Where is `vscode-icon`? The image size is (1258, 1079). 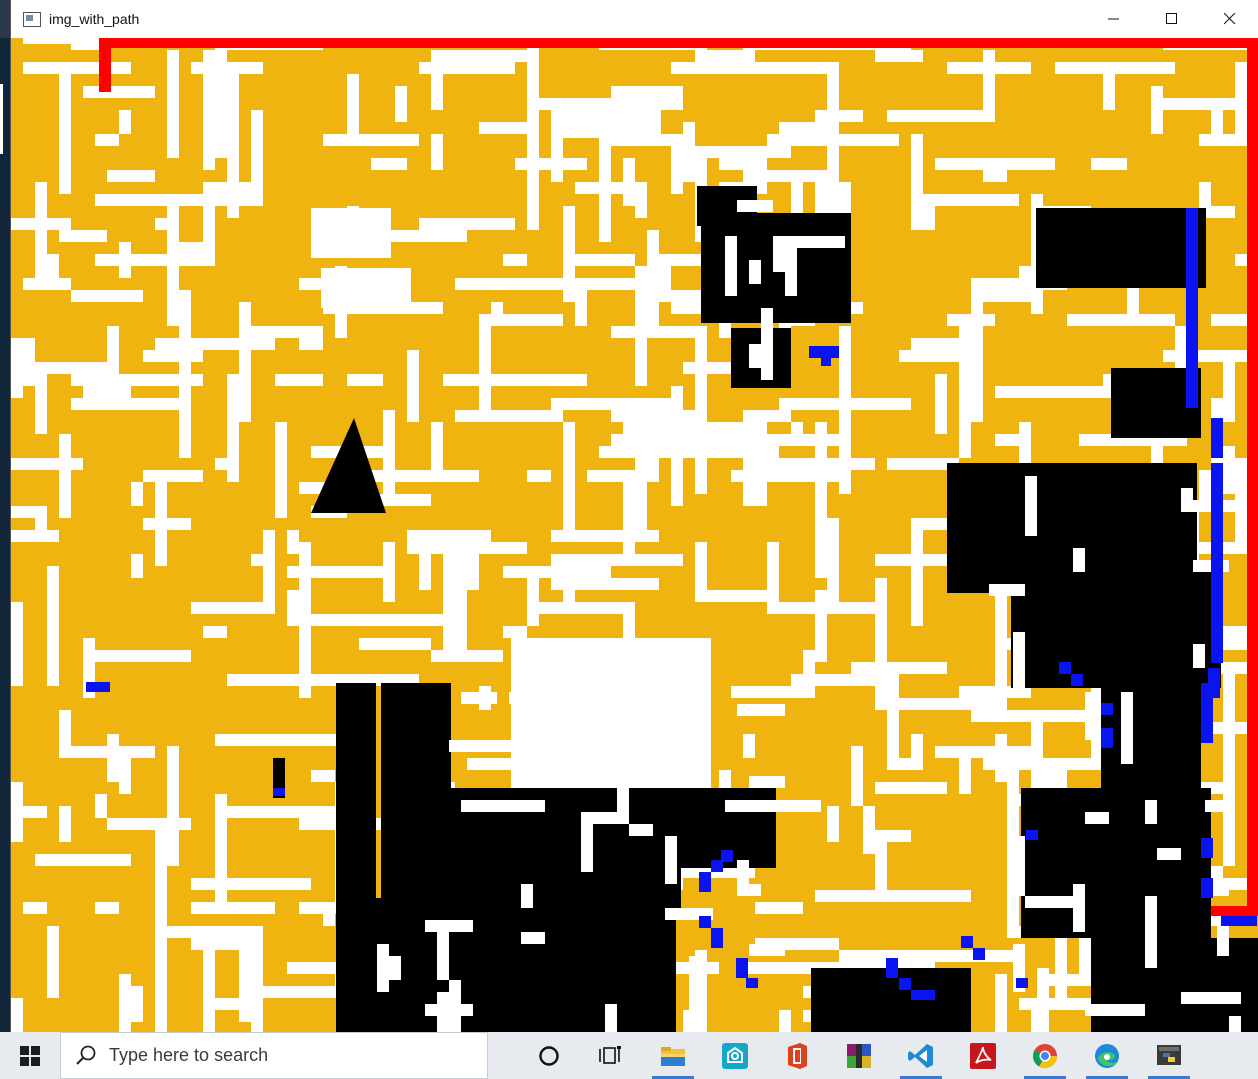 vscode-icon is located at coordinates (921, 1055).